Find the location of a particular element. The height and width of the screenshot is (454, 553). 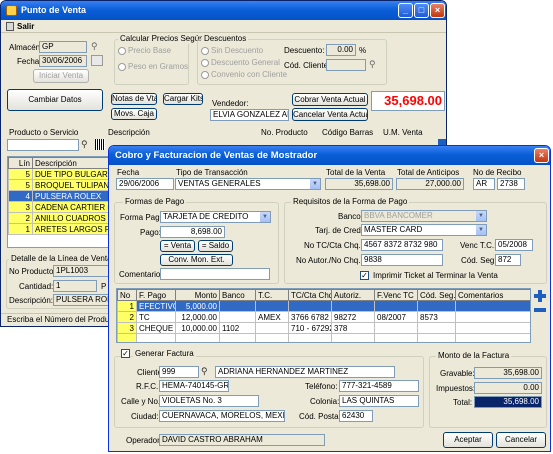

colonia-input: LAS QUINTAS is located at coordinates (379, 401).